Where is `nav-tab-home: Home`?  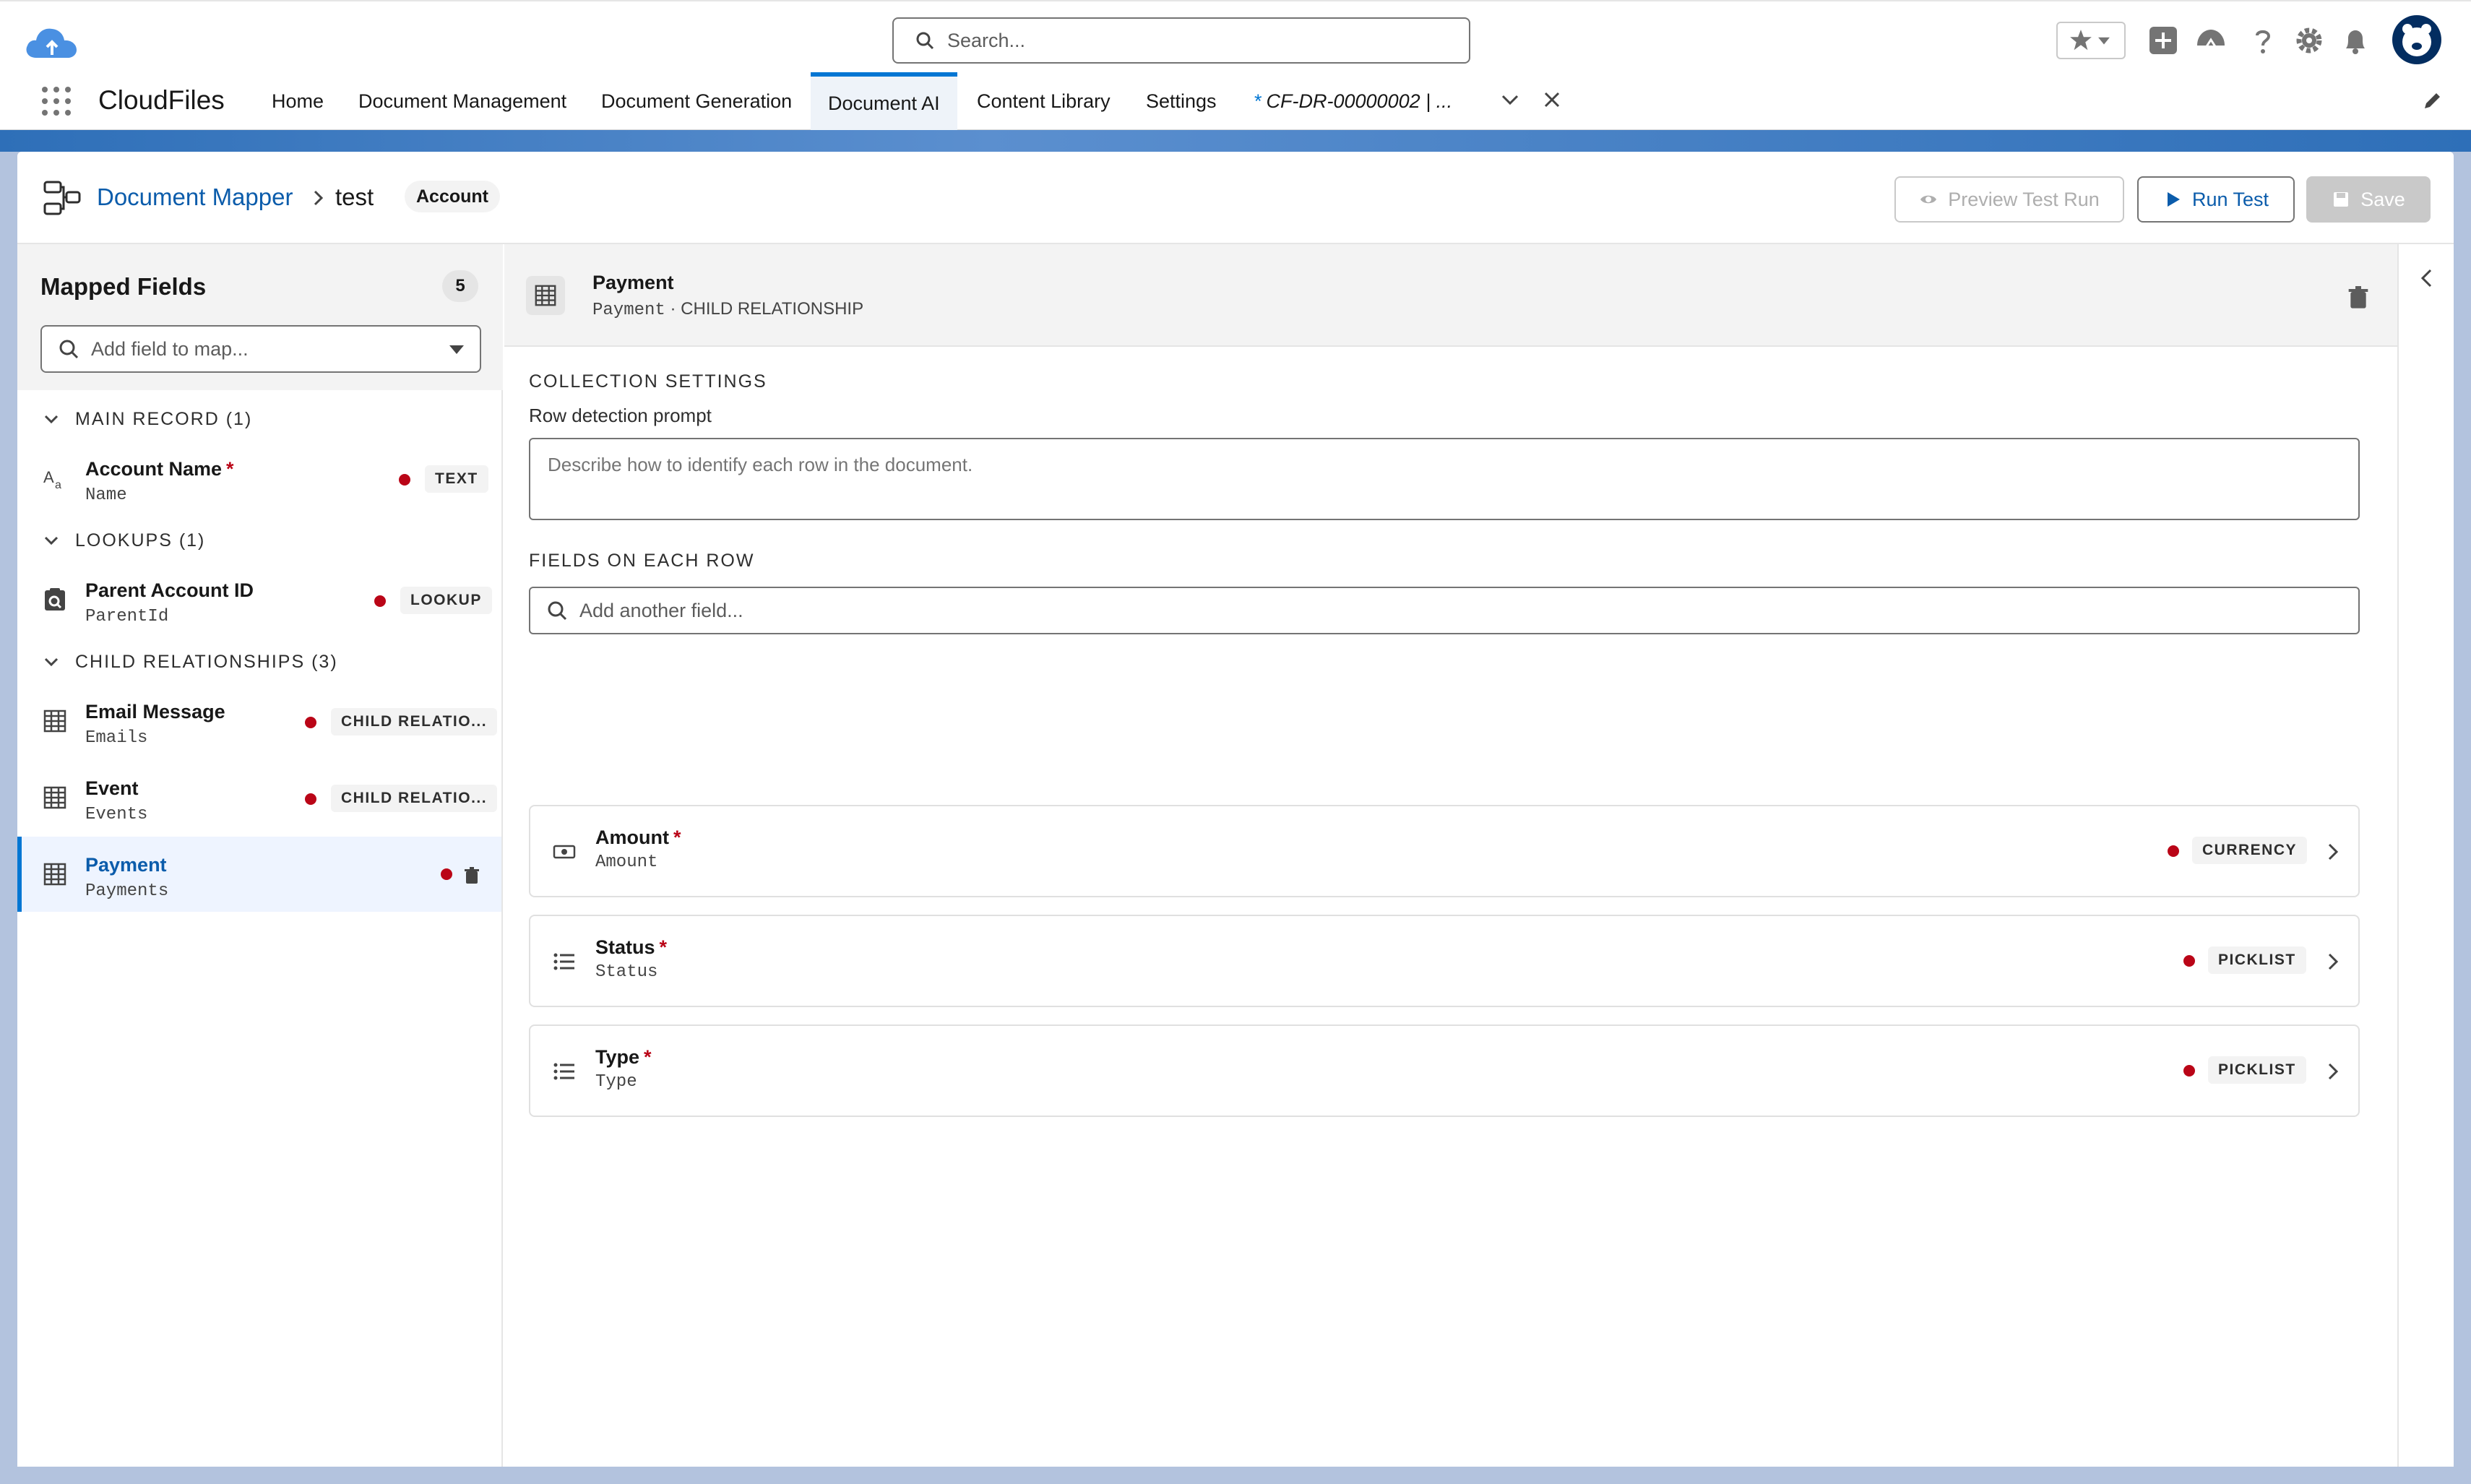 nav-tab-home: Home is located at coordinates (297, 101).